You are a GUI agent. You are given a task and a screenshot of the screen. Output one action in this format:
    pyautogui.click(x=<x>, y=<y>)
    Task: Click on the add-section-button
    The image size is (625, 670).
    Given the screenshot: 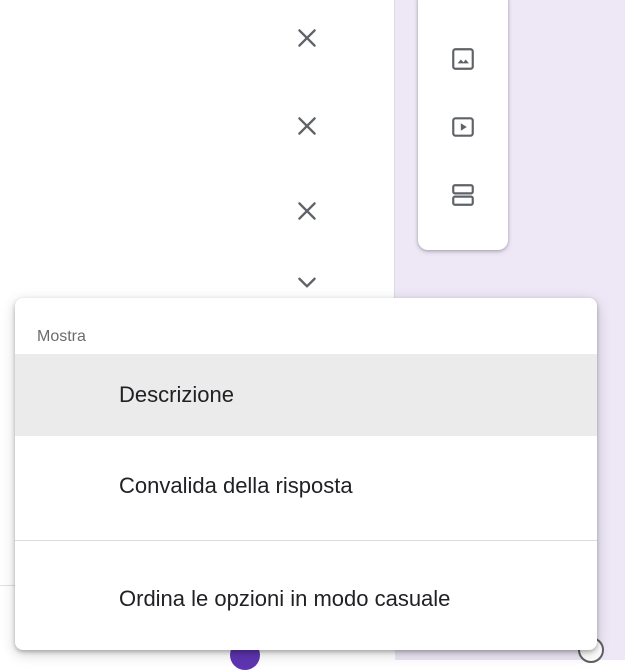 What is the action you would take?
    pyautogui.click(x=463, y=195)
    